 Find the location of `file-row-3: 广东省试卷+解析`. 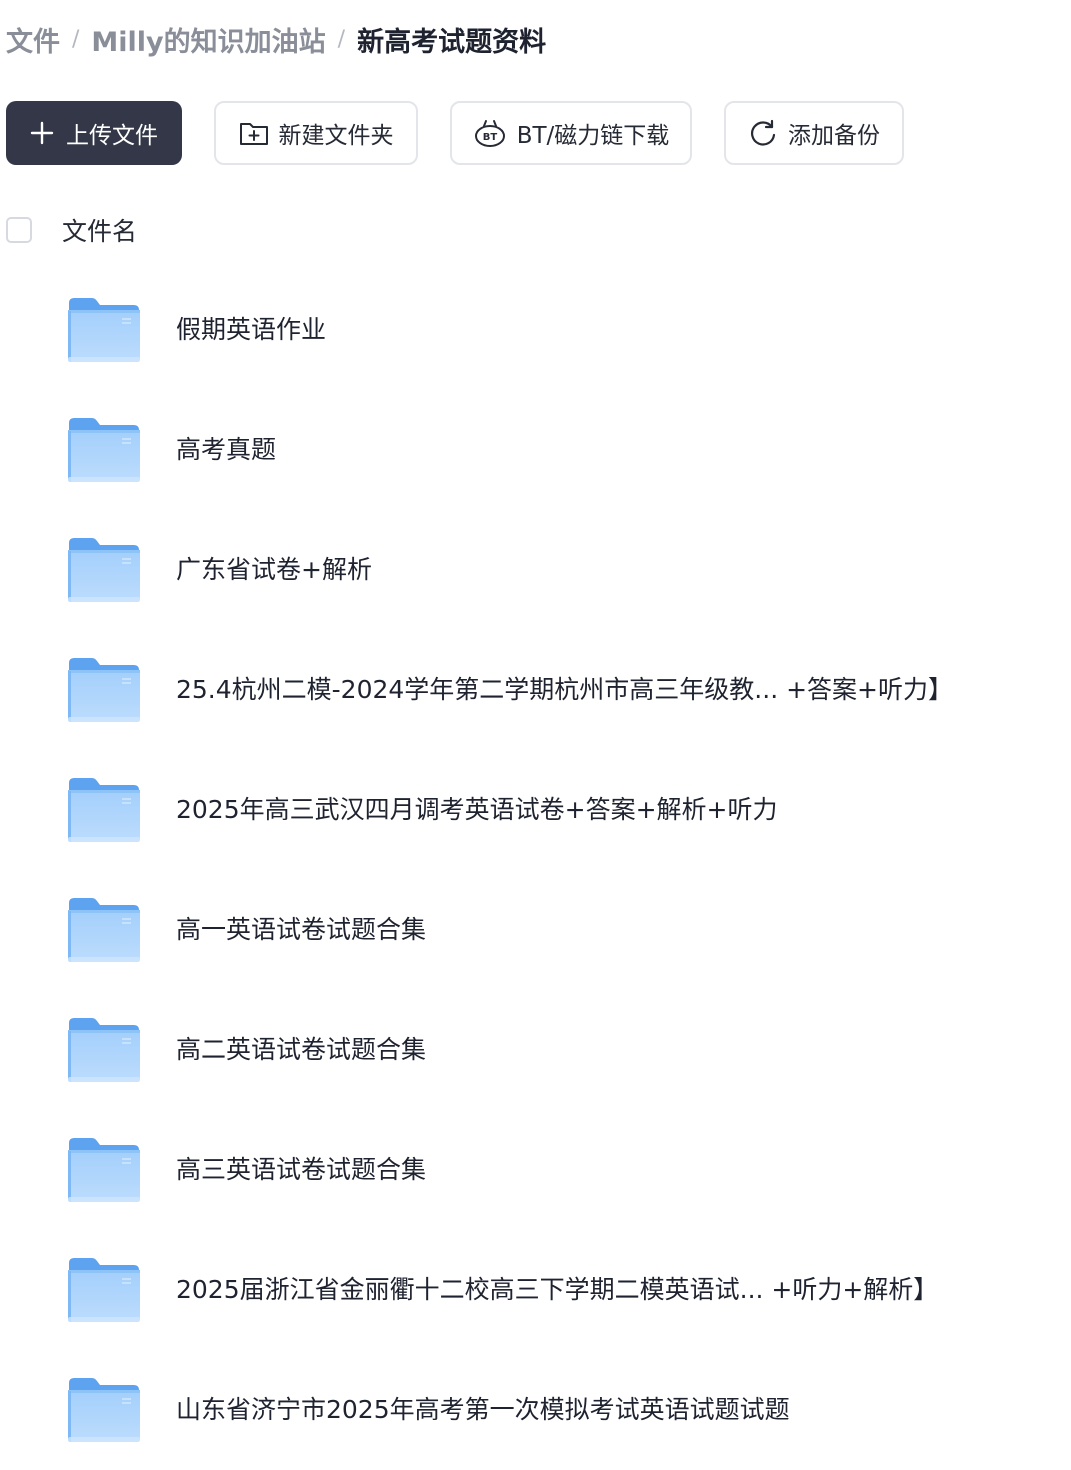

file-row-3: 广东省试卷+解析 is located at coordinates (535, 570).